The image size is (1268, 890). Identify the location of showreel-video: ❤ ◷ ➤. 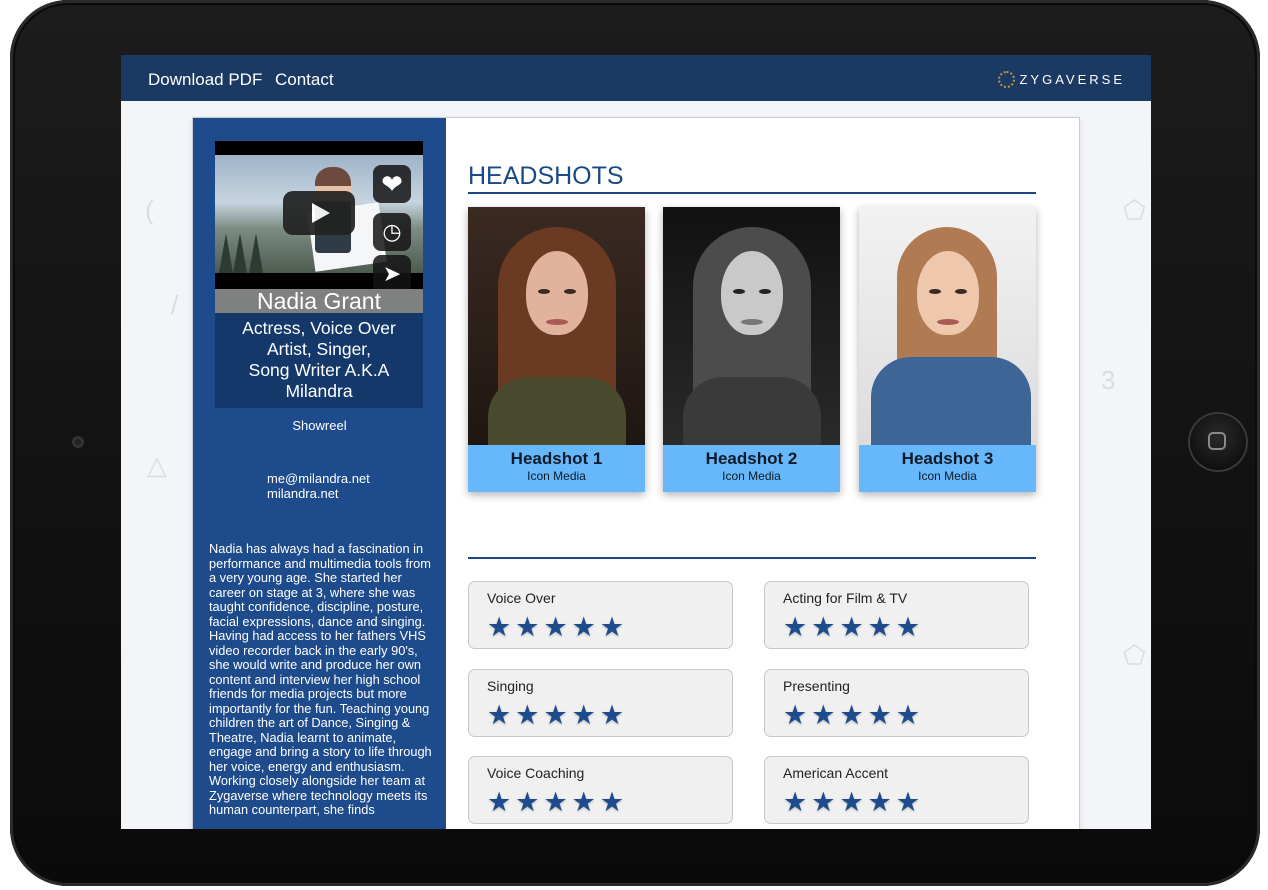
(319, 215).